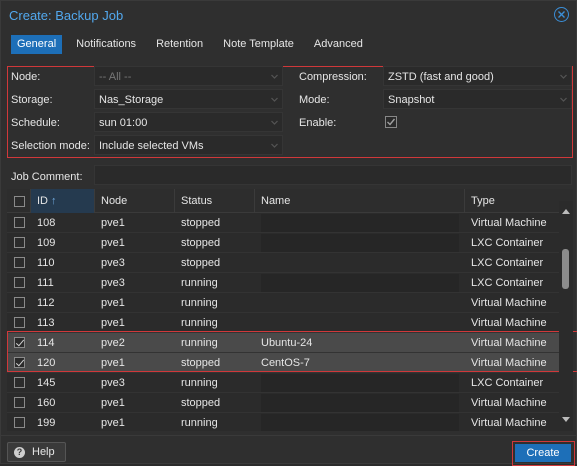 This screenshot has height=466, width=577. Describe the element at coordinates (566, 315) in the screenshot. I see `grid-scrollbar` at that location.